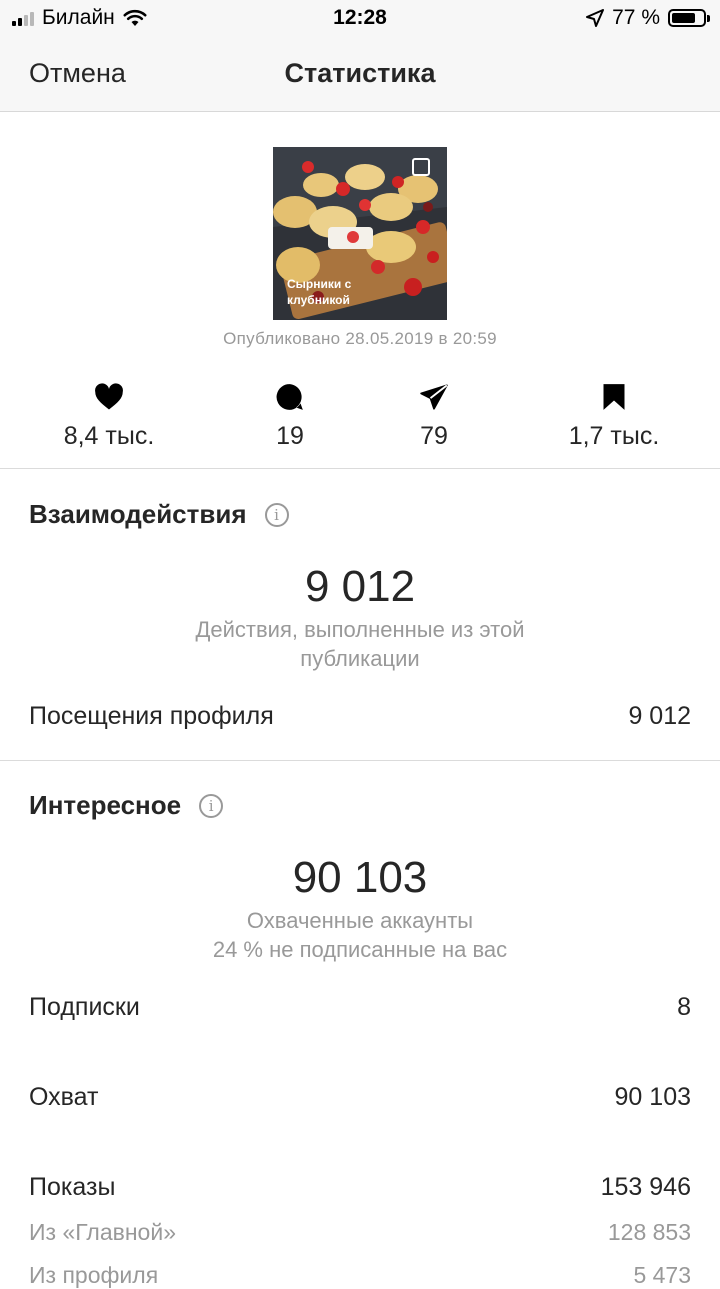 Image resolution: width=720 pixels, height=1289 pixels. I want to click on discovery-description-line1: Охваченные аккаунты, so click(360, 920).